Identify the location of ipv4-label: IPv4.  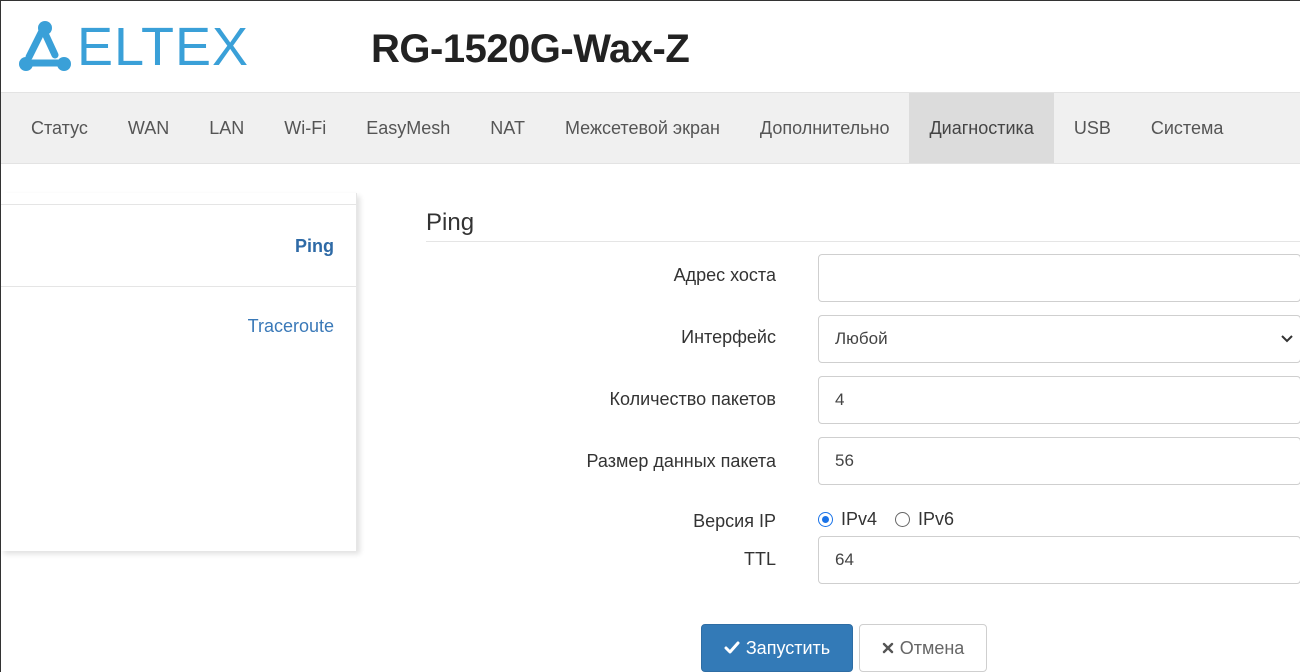
(859, 519).